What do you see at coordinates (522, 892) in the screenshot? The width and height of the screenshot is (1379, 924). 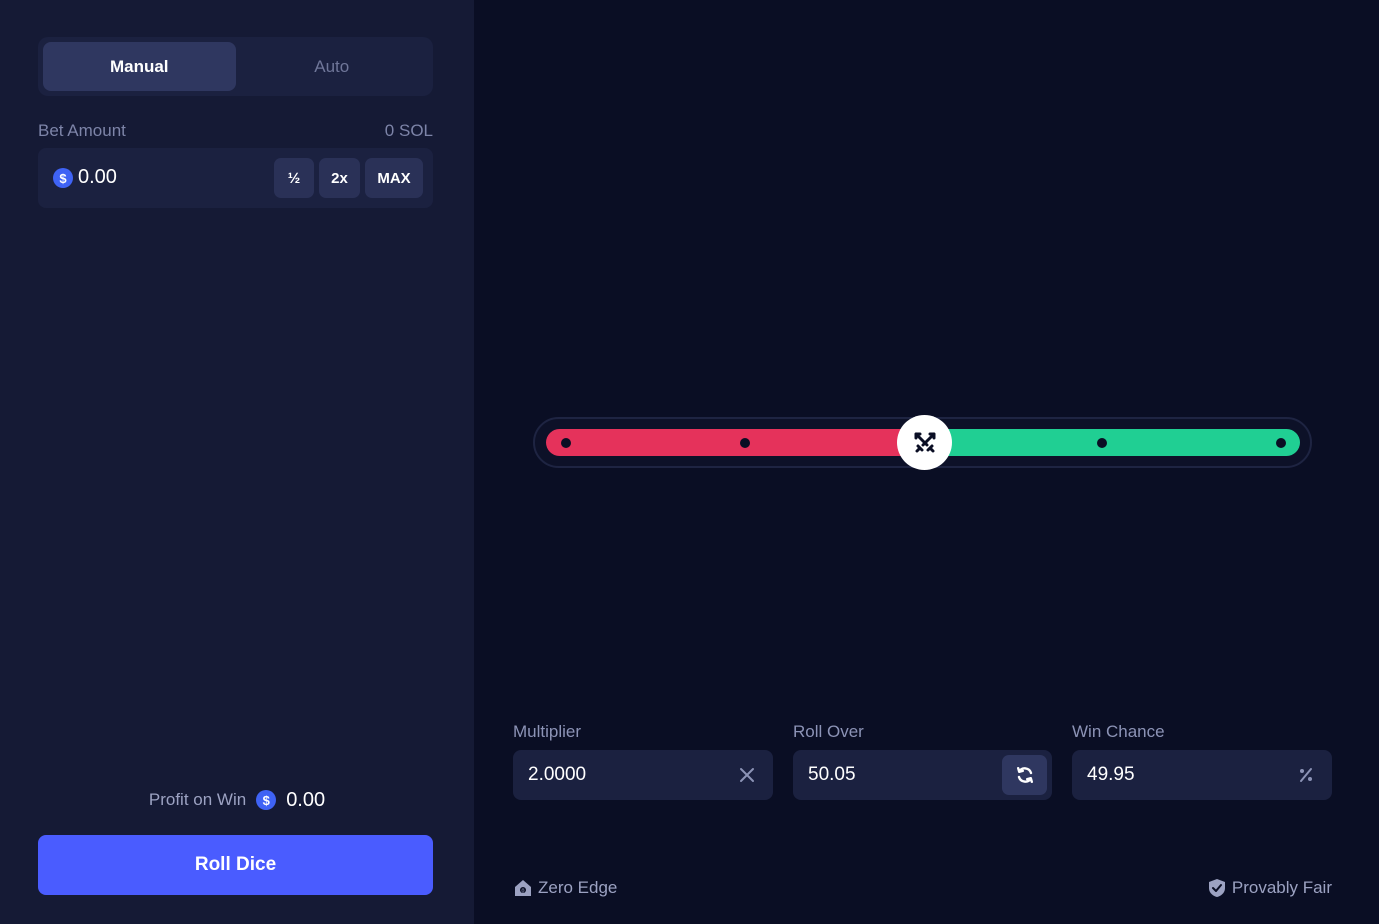 I see `svg-text: 0` at bounding box center [522, 892].